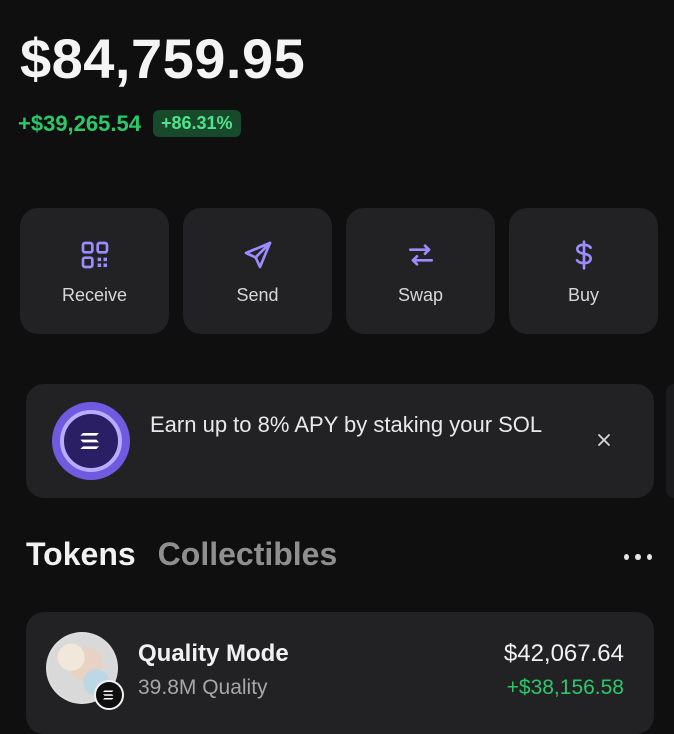 The image size is (674, 734). I want to click on token-name: Quality Mode, so click(213, 653).